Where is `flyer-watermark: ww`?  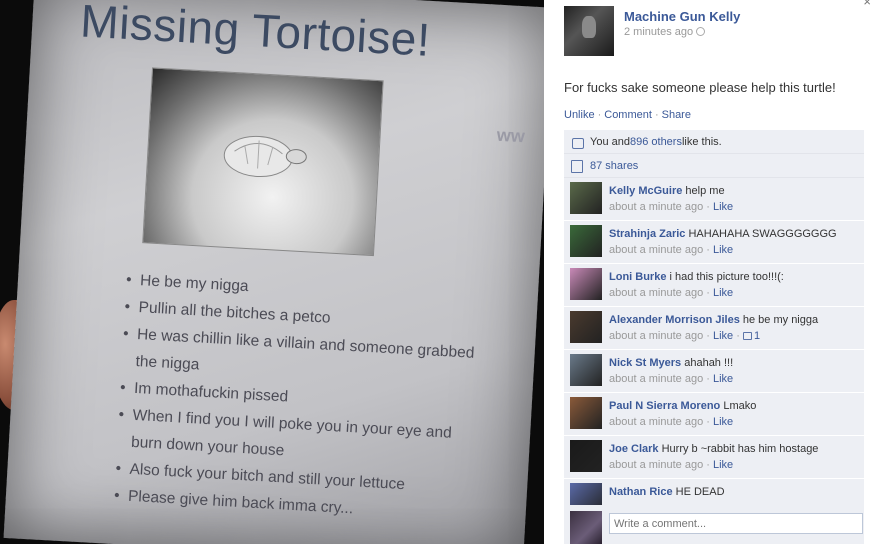 flyer-watermark: ww is located at coordinates (511, 135).